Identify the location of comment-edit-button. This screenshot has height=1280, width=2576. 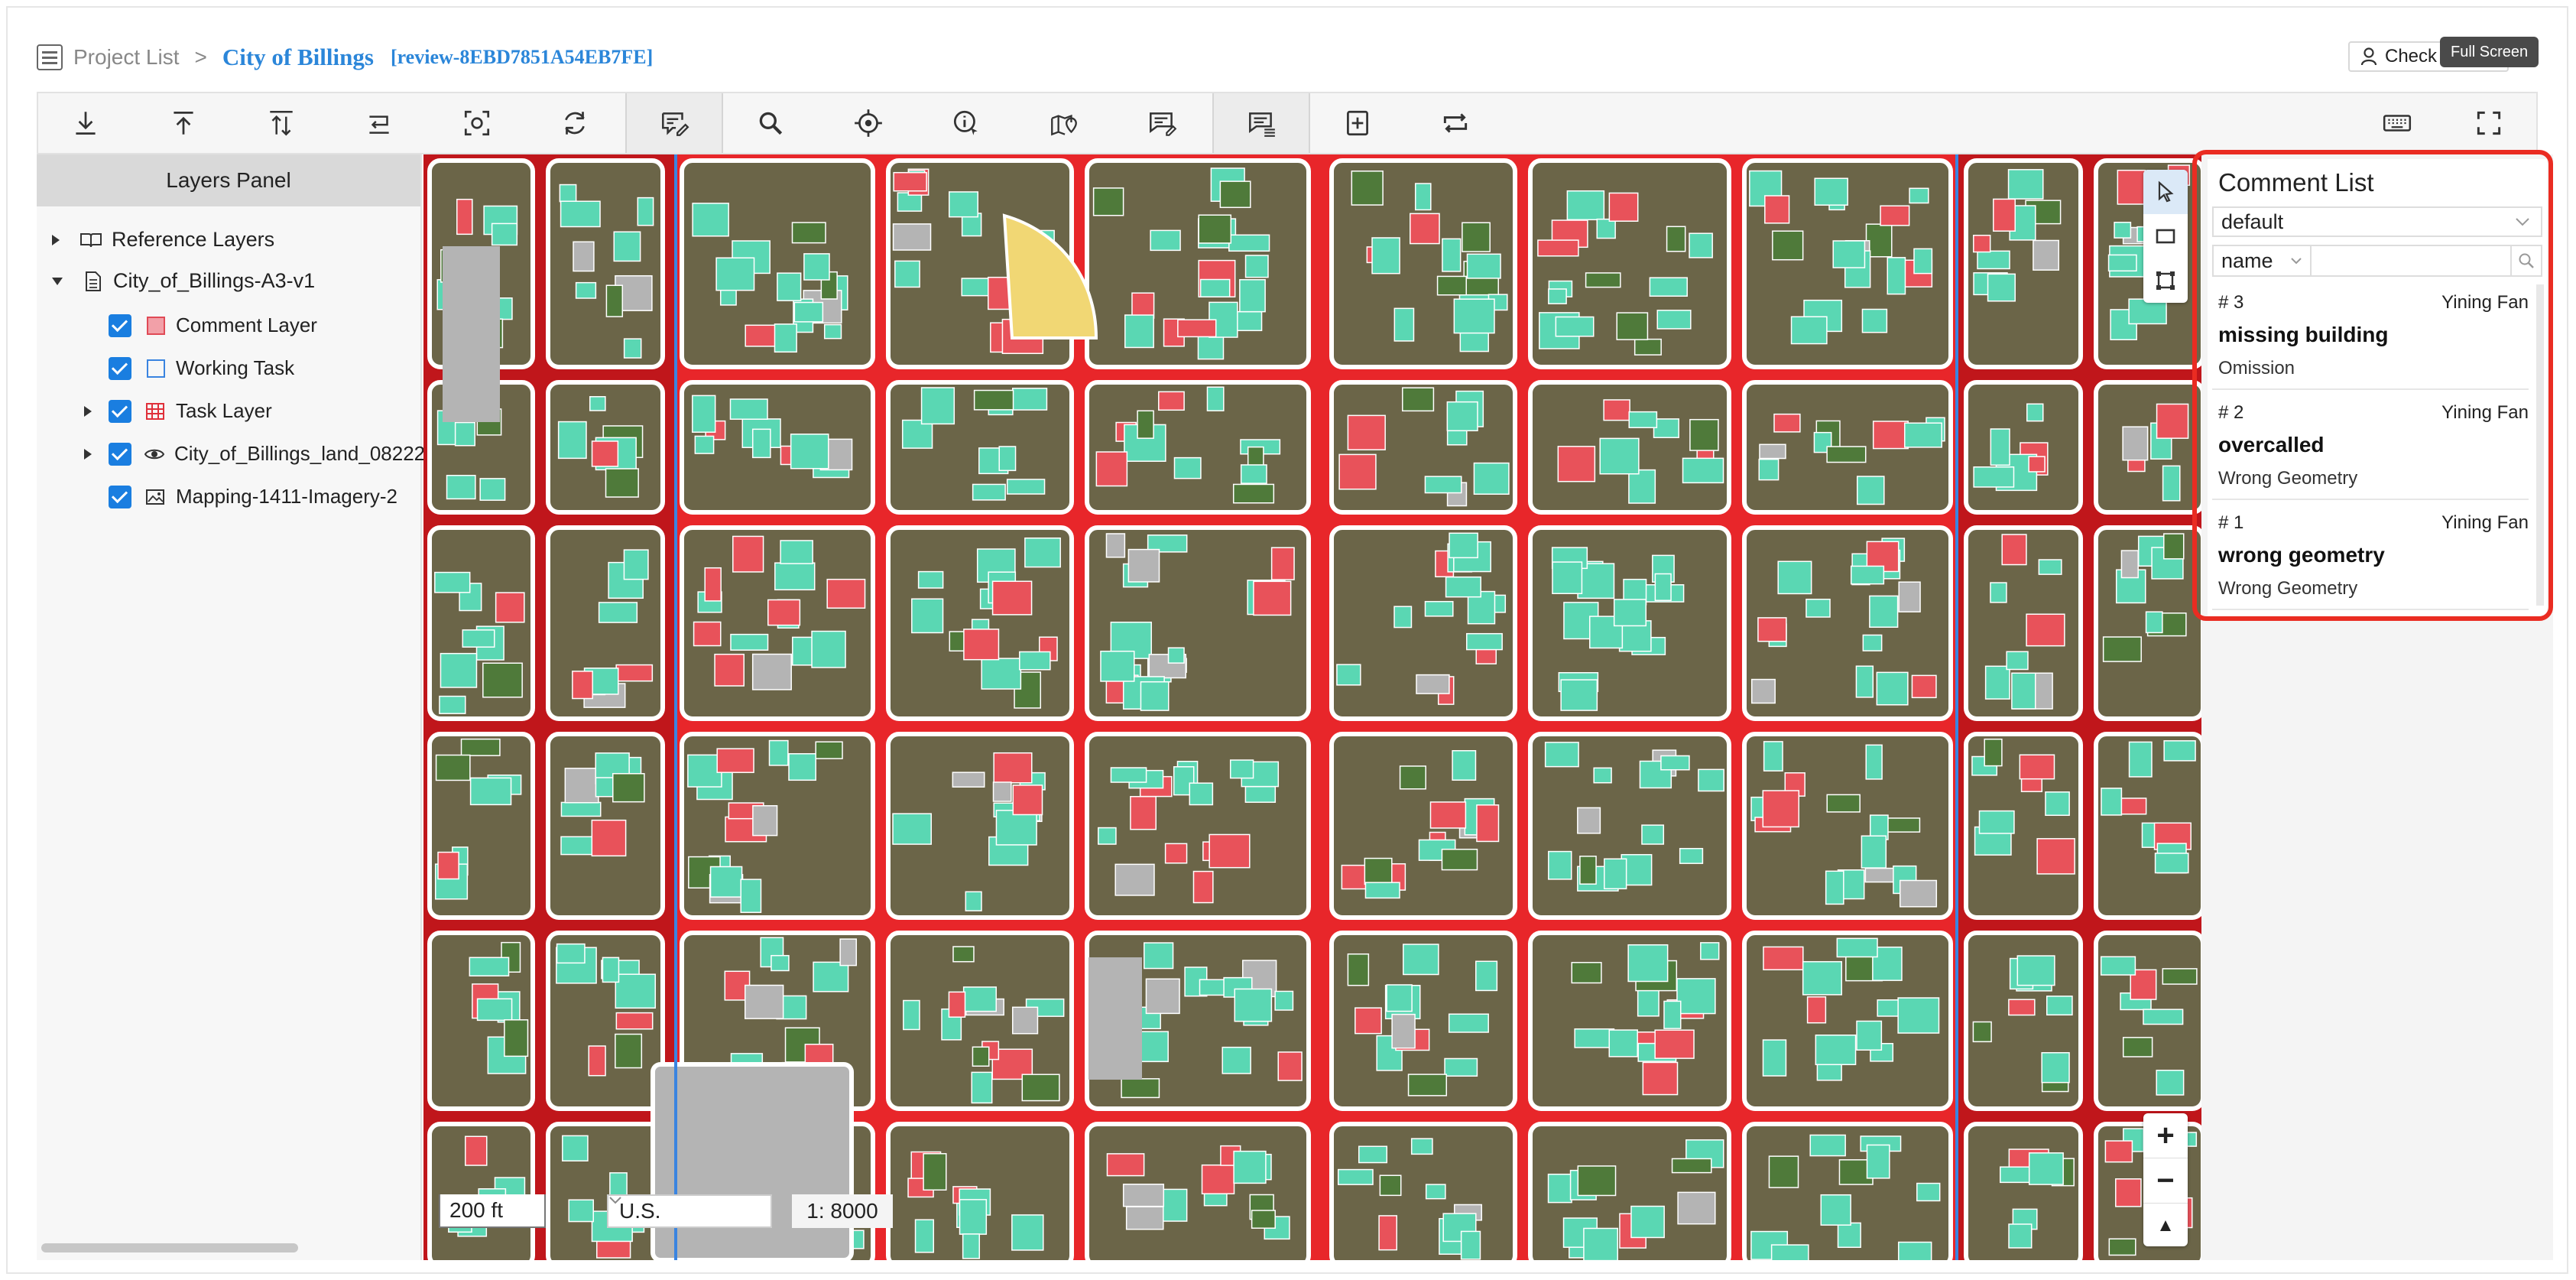
(1161, 123).